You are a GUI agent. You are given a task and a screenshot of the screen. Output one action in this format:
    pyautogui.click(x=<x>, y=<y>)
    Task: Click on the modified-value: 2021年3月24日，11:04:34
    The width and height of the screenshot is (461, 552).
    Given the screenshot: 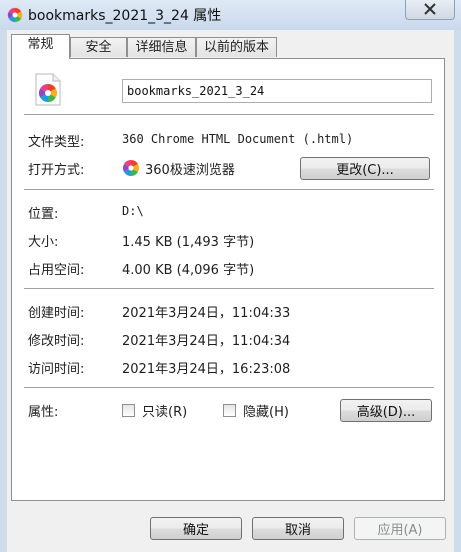 What is the action you would take?
    pyautogui.click(x=206, y=341)
    